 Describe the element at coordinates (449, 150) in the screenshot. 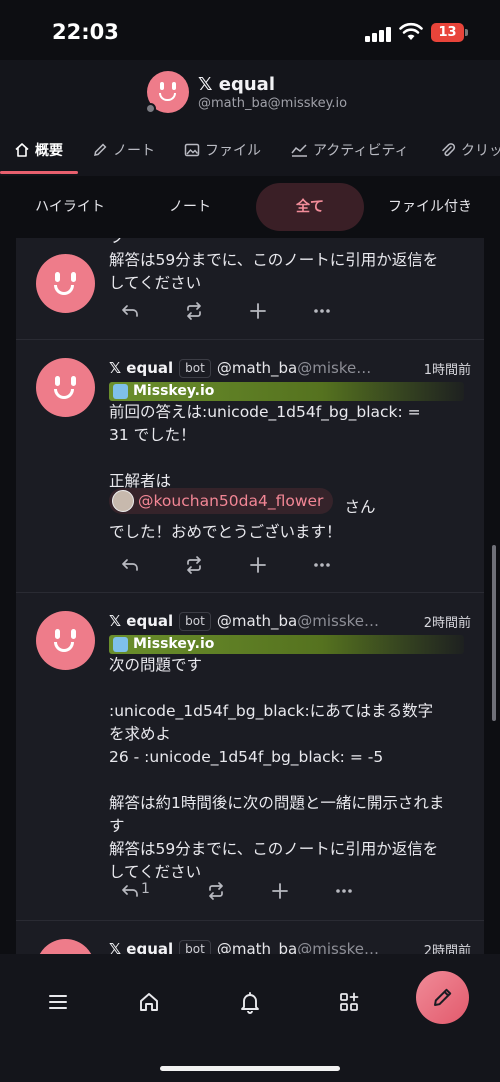

I see `paperclip-icon` at that location.